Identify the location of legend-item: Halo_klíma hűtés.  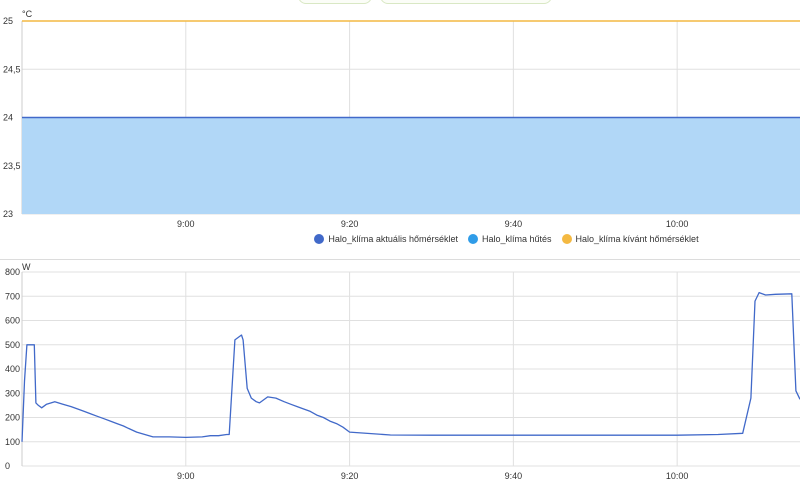
(509, 239).